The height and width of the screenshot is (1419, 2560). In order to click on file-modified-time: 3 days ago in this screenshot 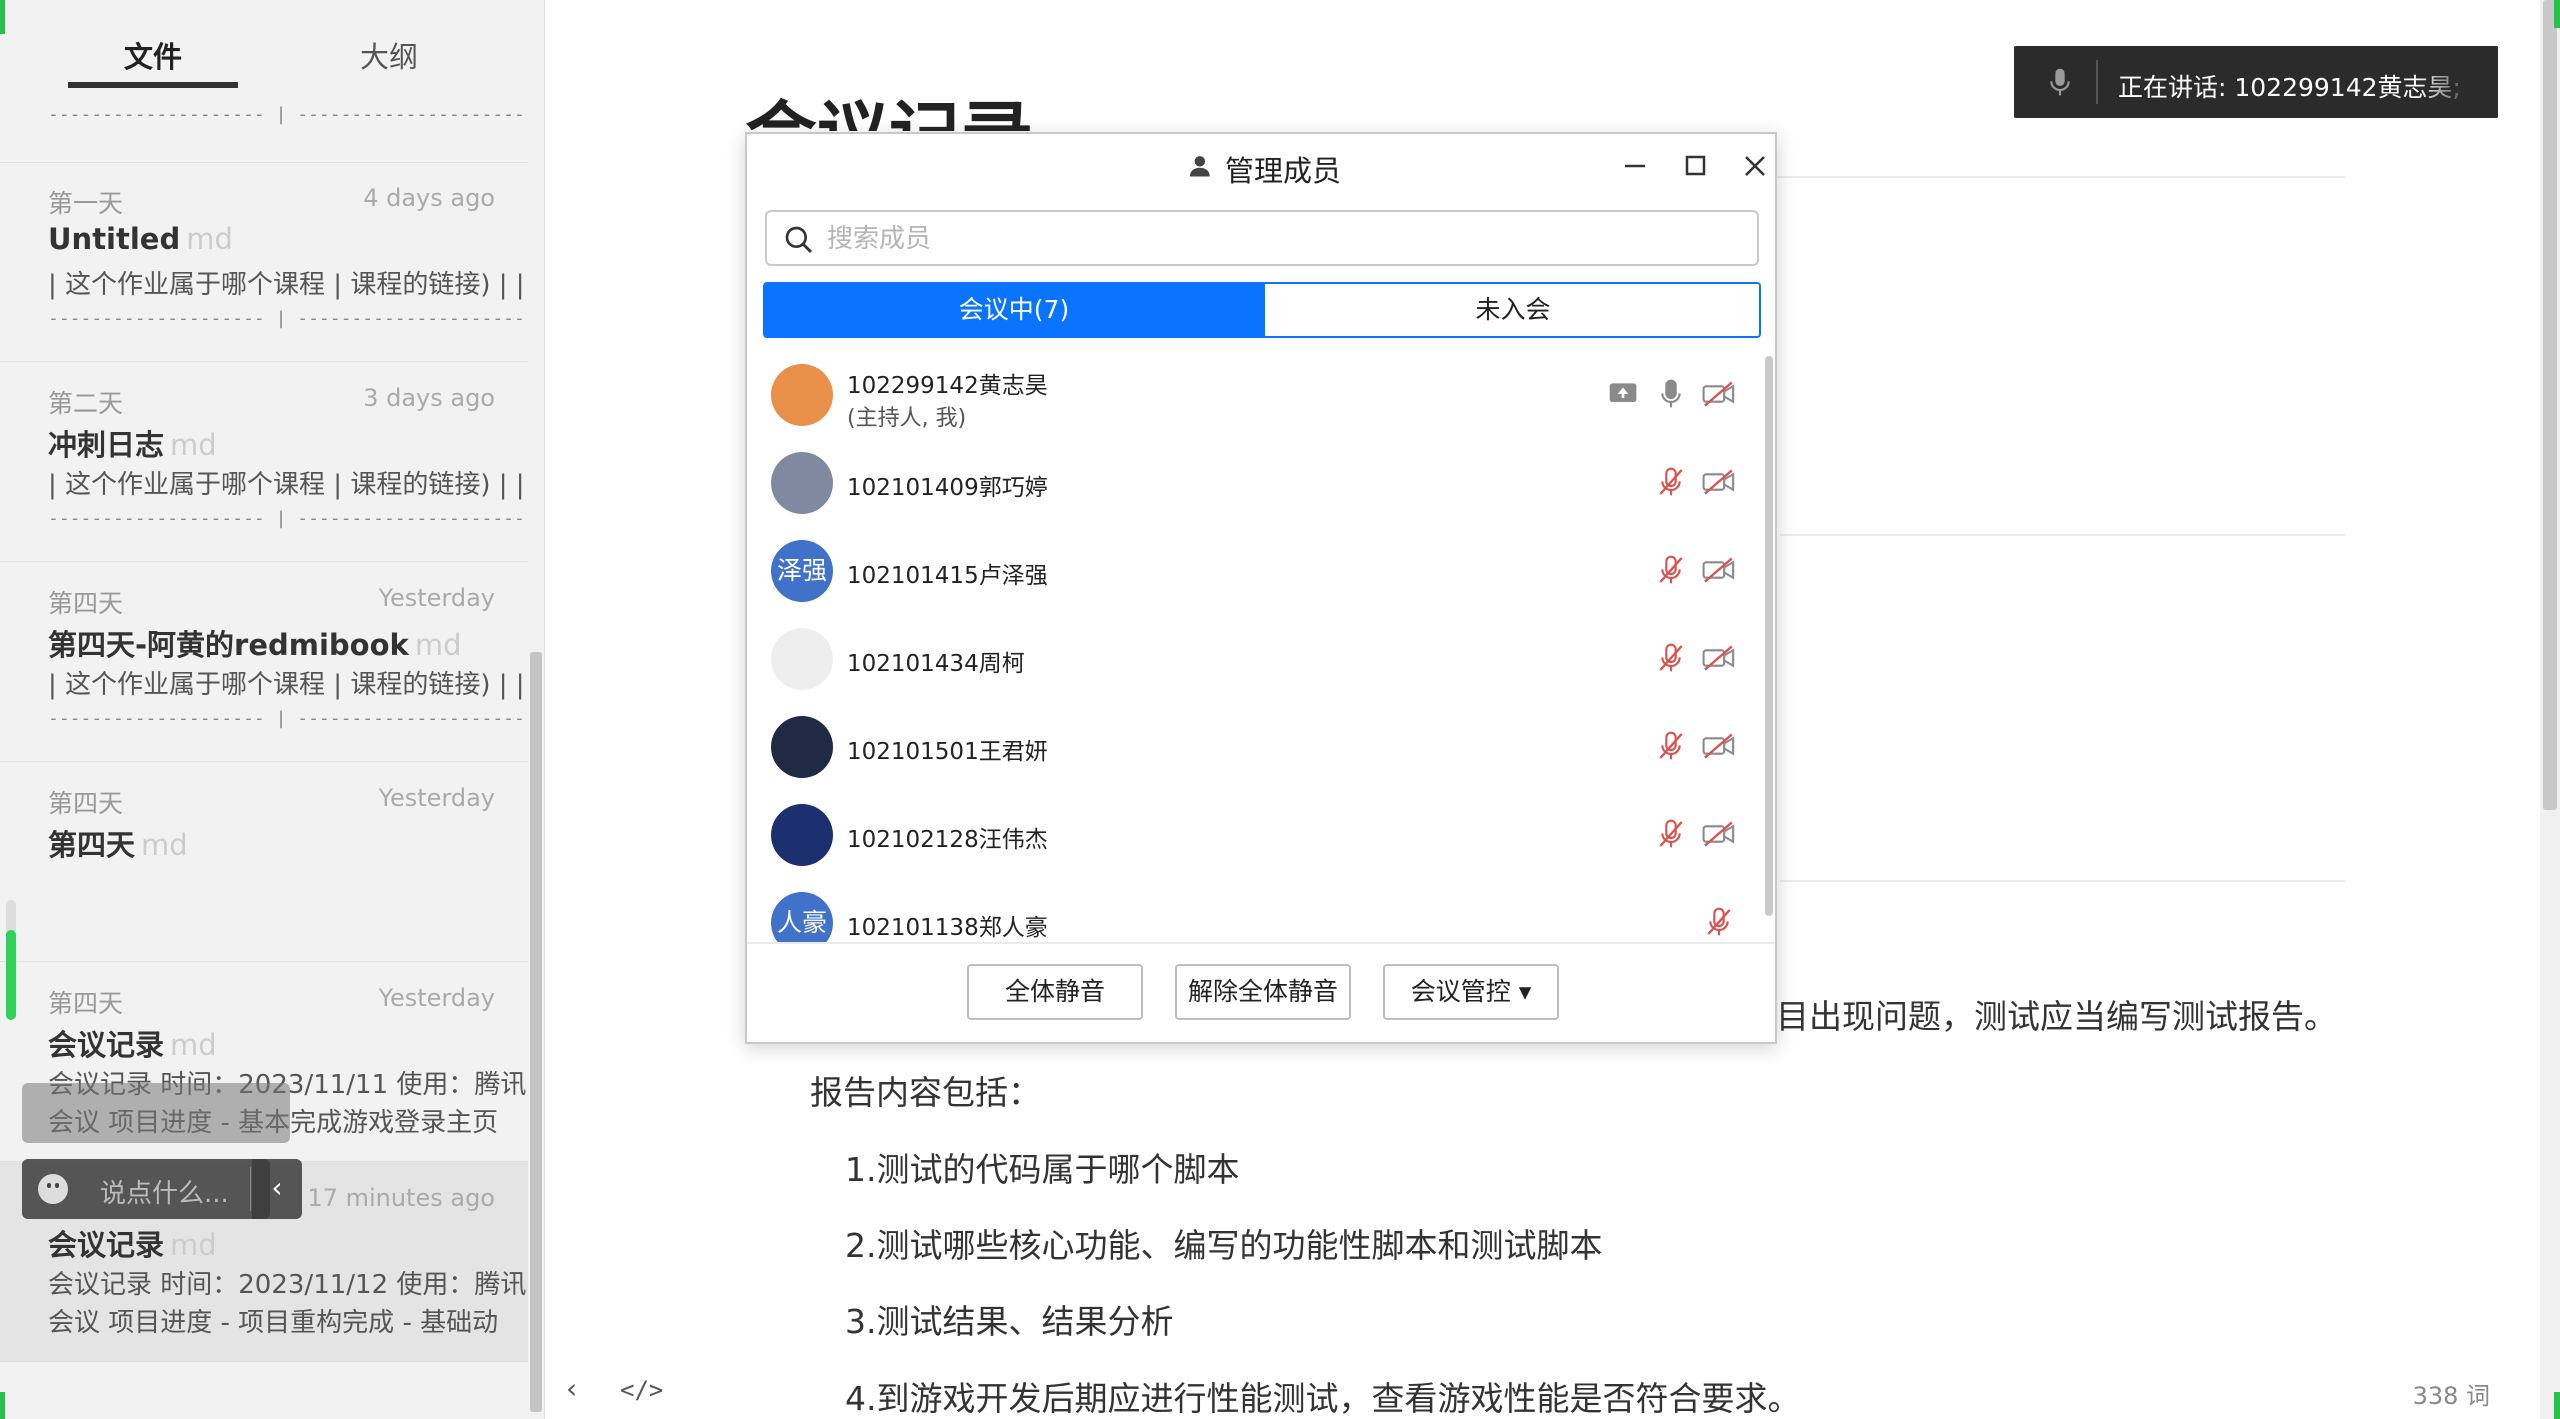, I will do `click(429, 398)`.